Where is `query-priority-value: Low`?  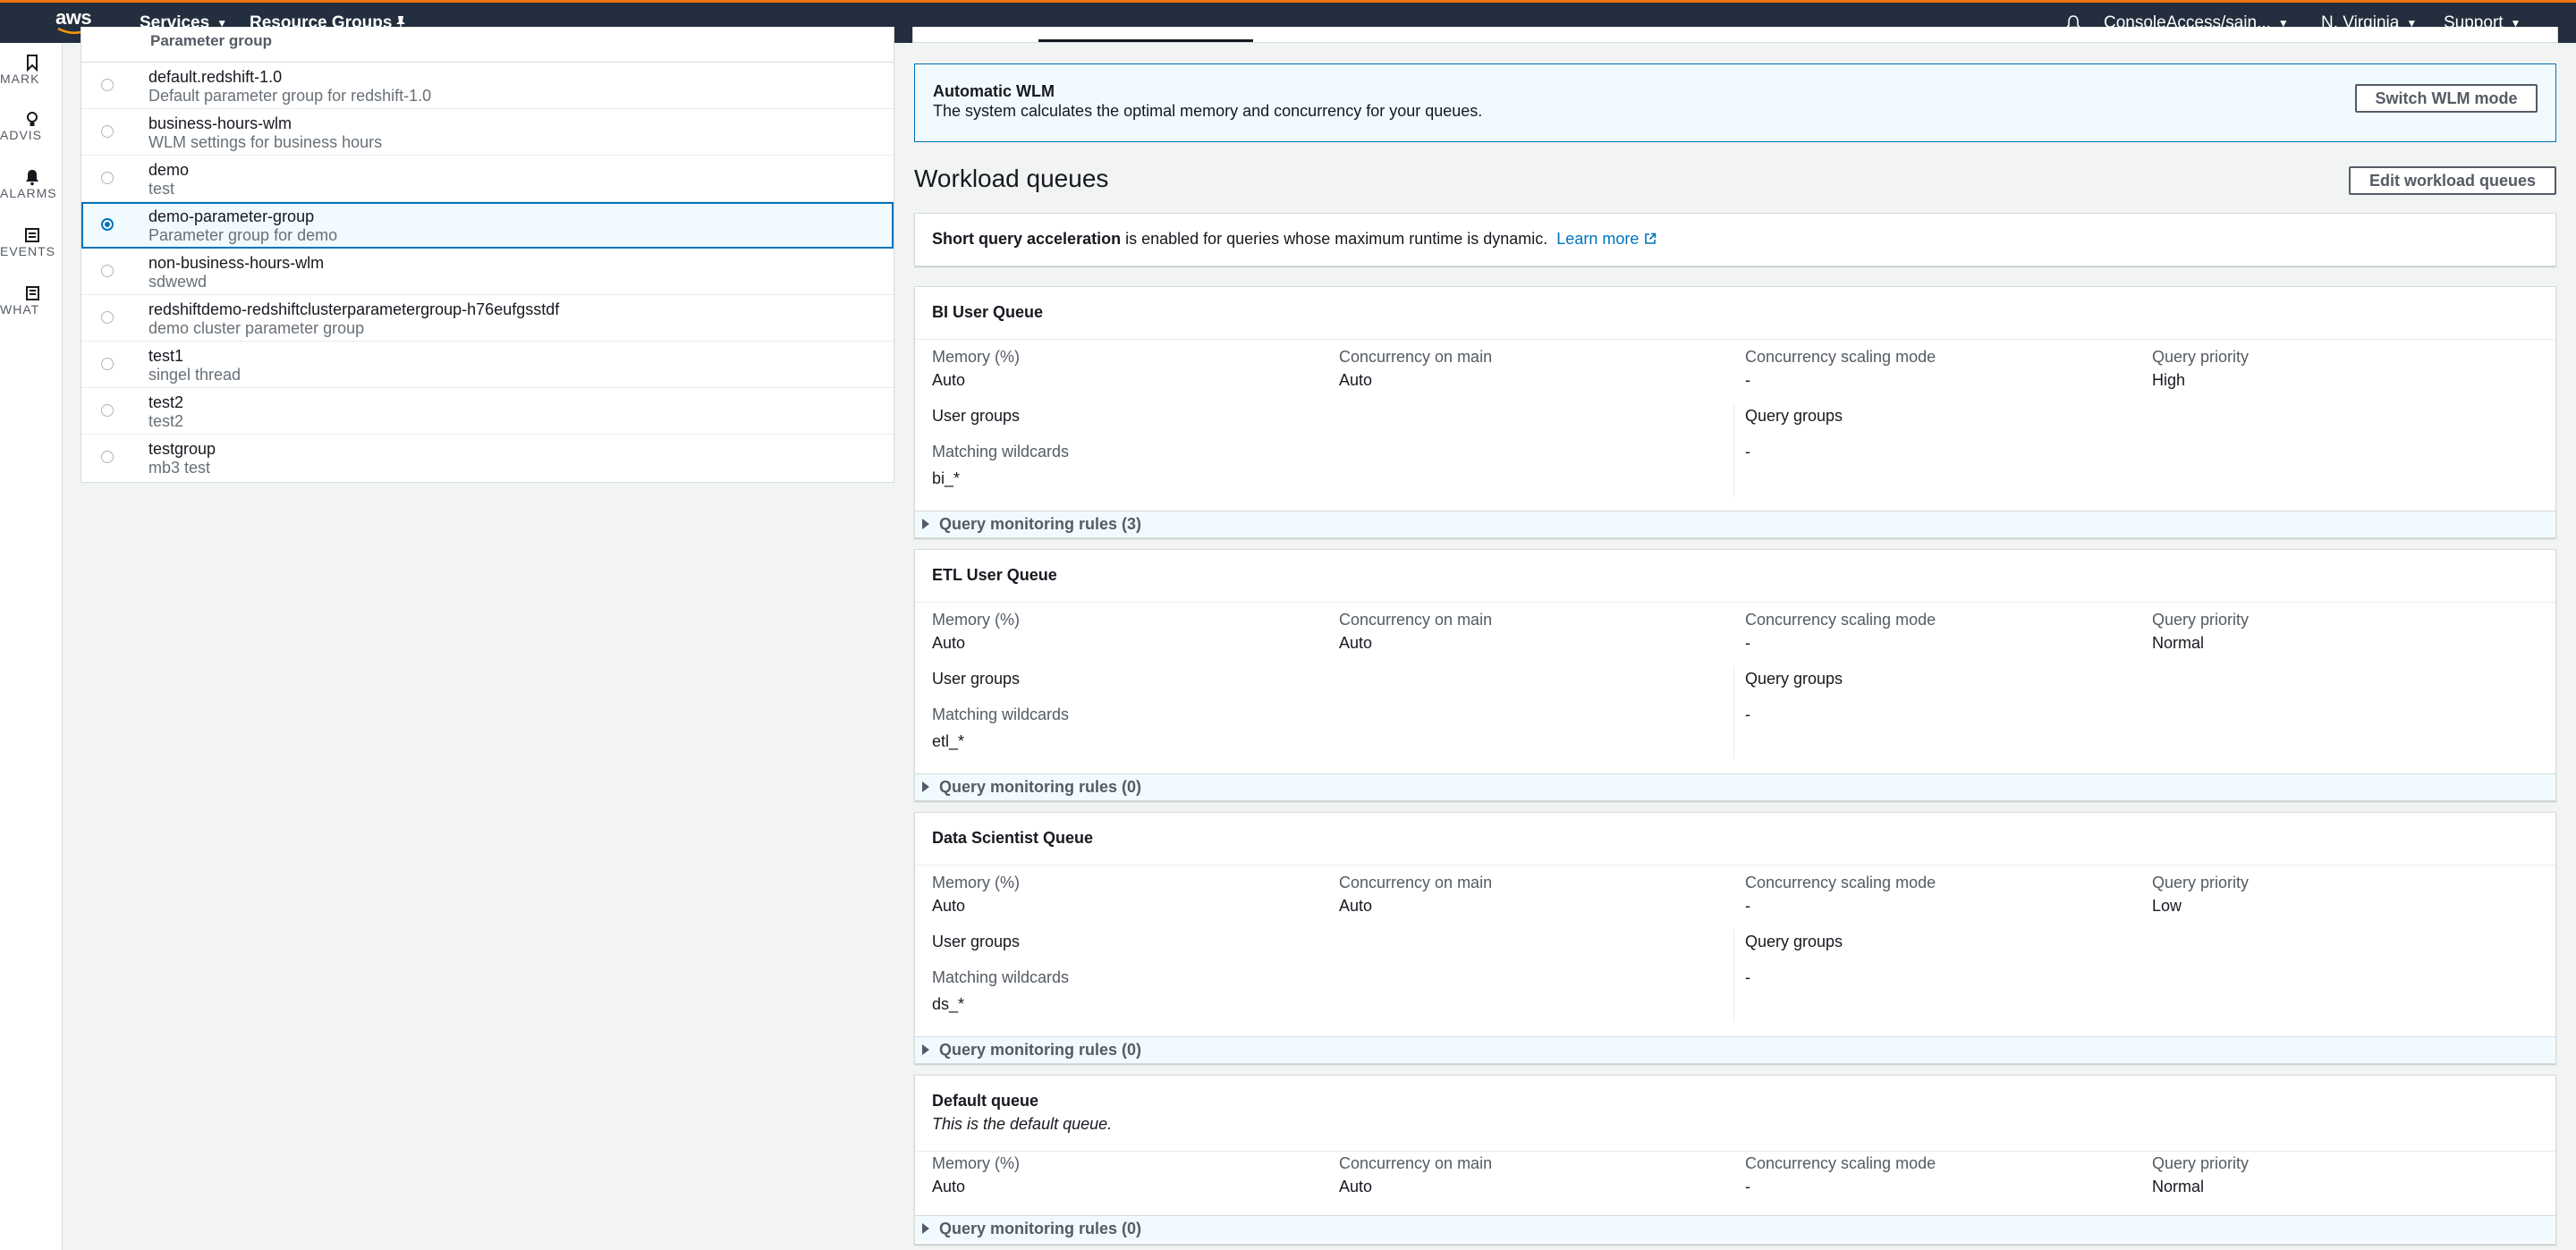
query-priority-value: Low is located at coordinates (2167, 906).